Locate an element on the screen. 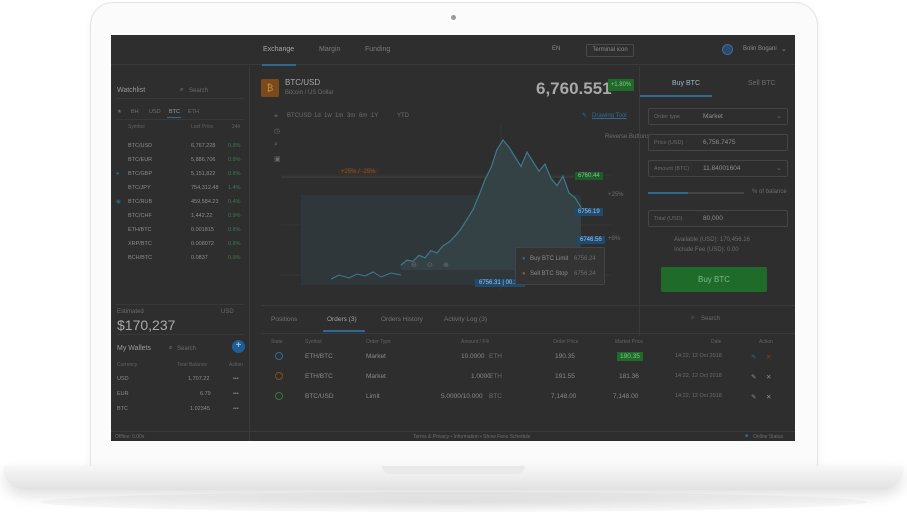 Image resolution: width=907 pixels, height=531 pixels. tab-sell-btc: Sell BTC is located at coordinates (762, 83).